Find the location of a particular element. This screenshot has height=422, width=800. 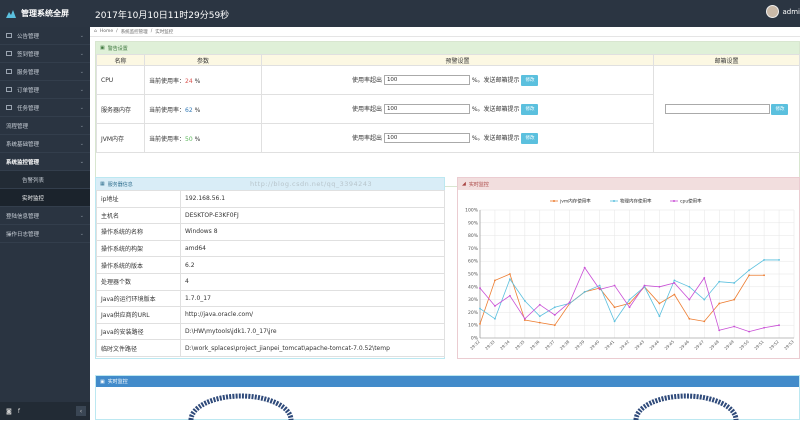

panel-header: ▣实时监控 is located at coordinates (447, 381).